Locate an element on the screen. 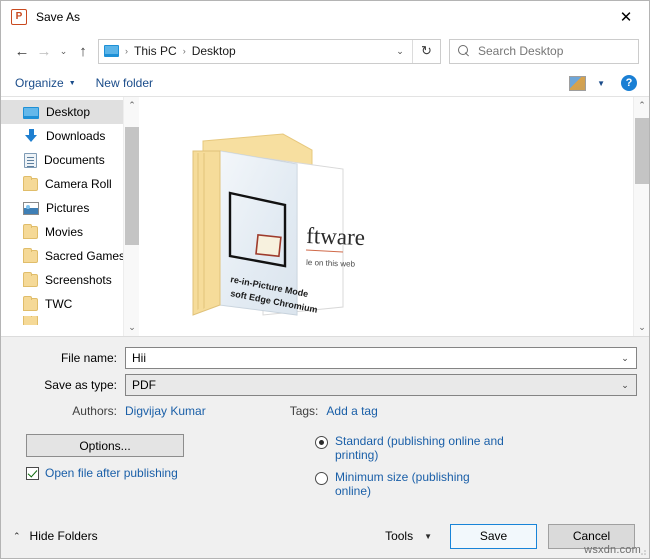 The height and width of the screenshot is (559, 650). new-folder-button: New folder is located at coordinates (124, 83).